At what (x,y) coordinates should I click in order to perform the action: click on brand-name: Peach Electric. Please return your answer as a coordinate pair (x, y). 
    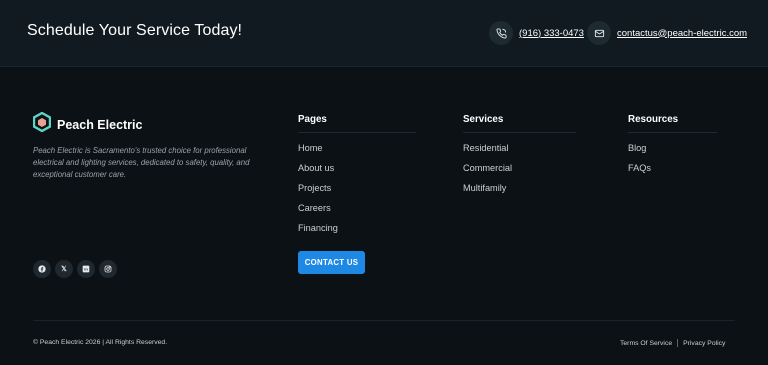
    Looking at the image, I should click on (100, 124).